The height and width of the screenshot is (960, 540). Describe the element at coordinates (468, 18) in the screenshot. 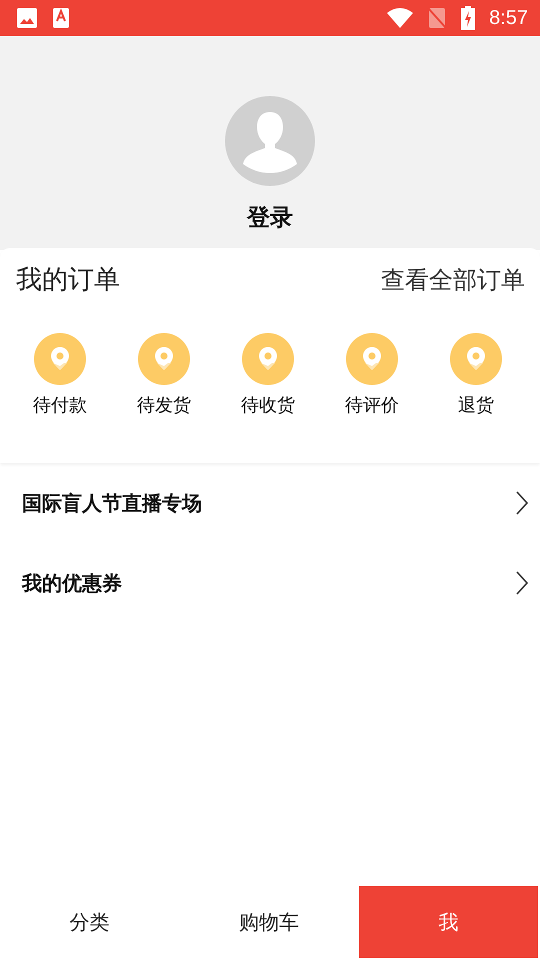

I see `battery-charging-icon` at that location.